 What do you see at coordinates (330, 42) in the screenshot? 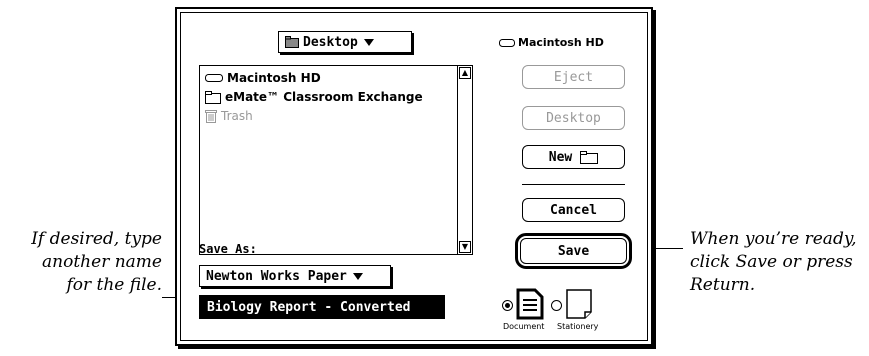
I see `folder-popup-label: Desktop` at bounding box center [330, 42].